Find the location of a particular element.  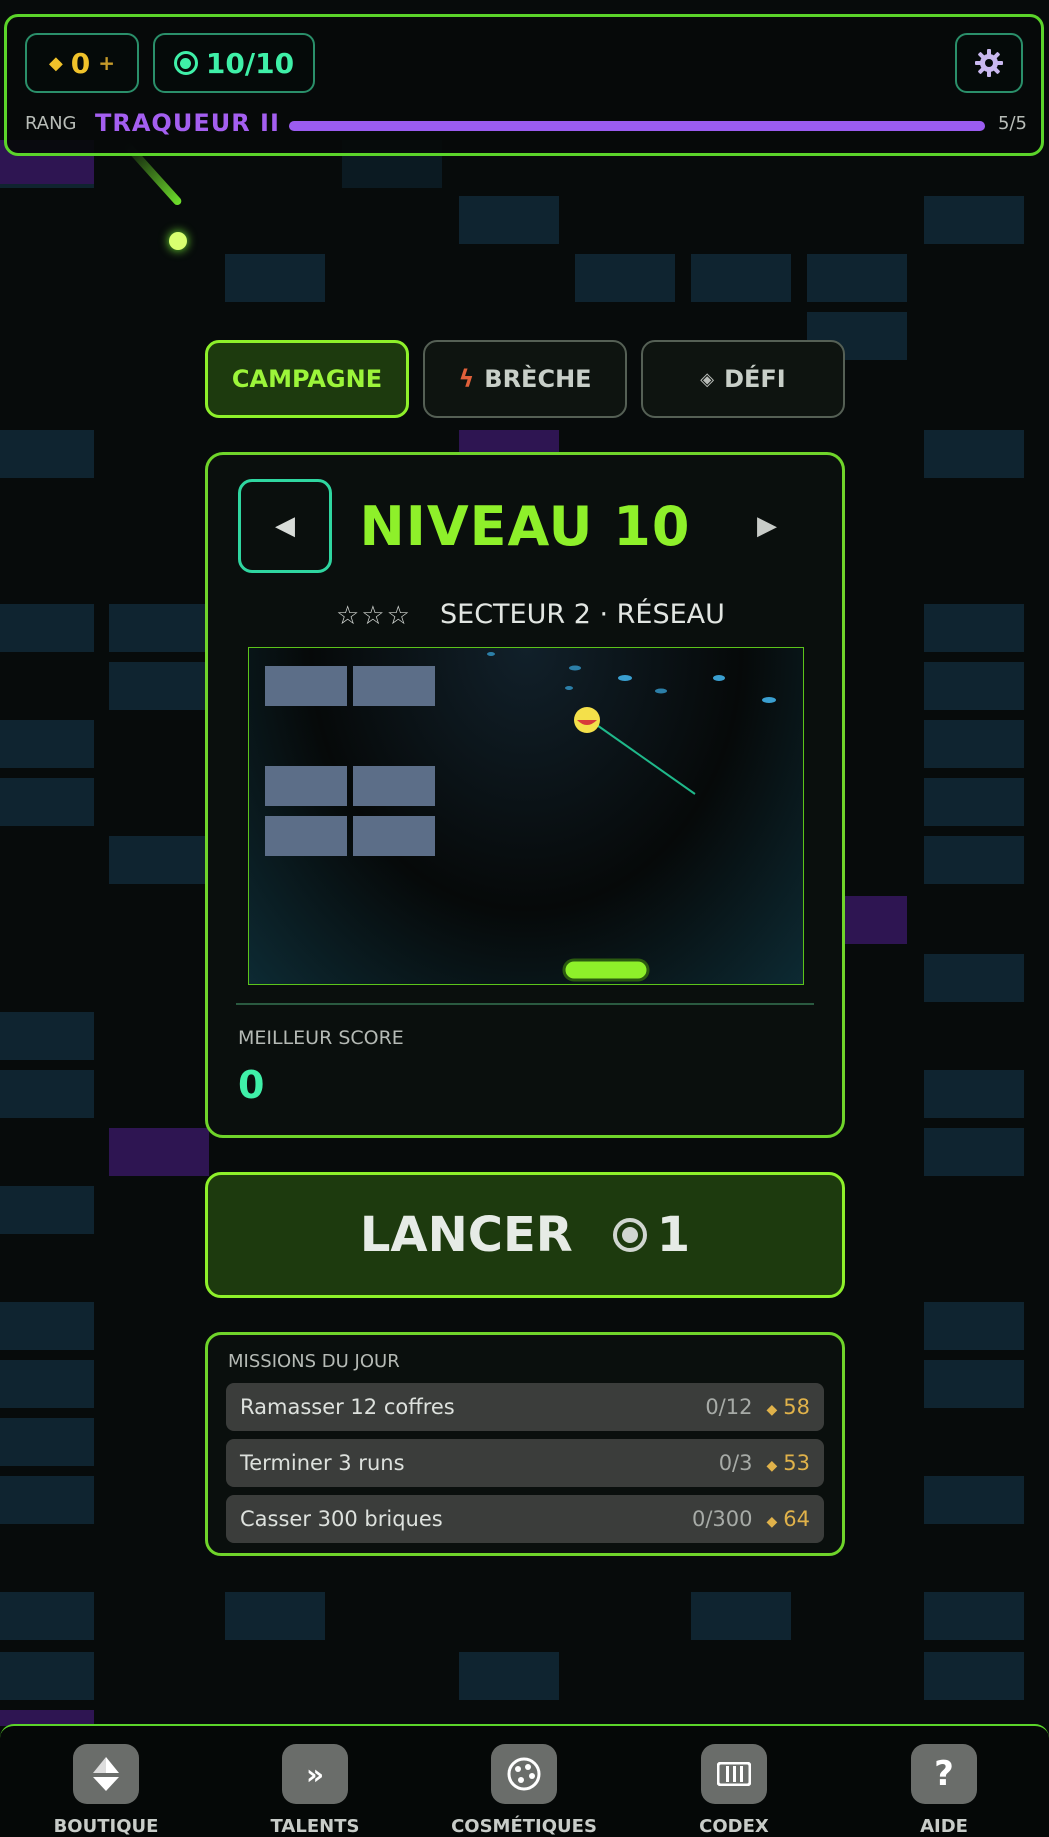

arrow-right-icon: ▶ is located at coordinates (767, 526).